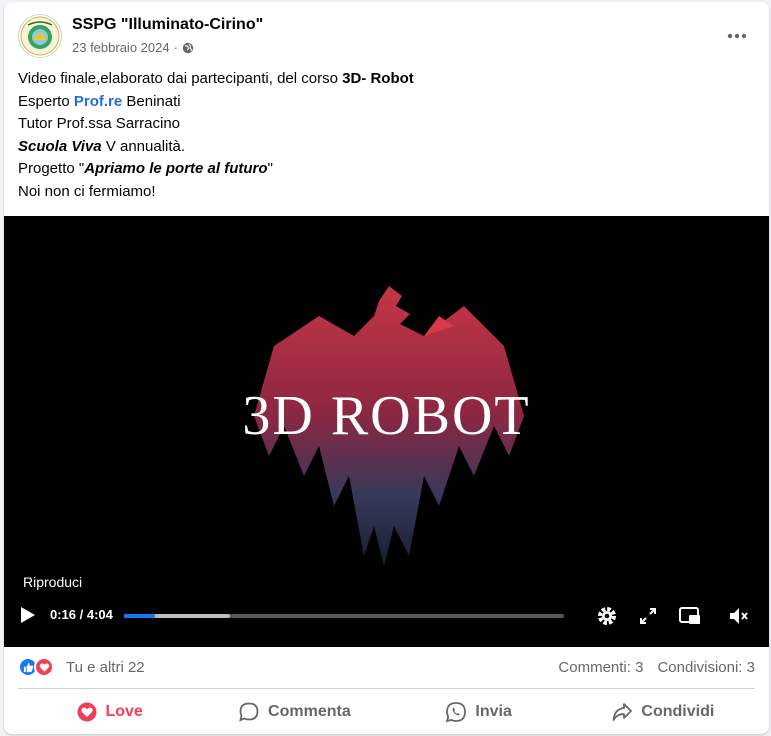 This screenshot has height=736, width=771. What do you see at coordinates (102, 146) in the screenshot?
I see `post-line-4: Scuola Viva V annualità.` at bounding box center [102, 146].